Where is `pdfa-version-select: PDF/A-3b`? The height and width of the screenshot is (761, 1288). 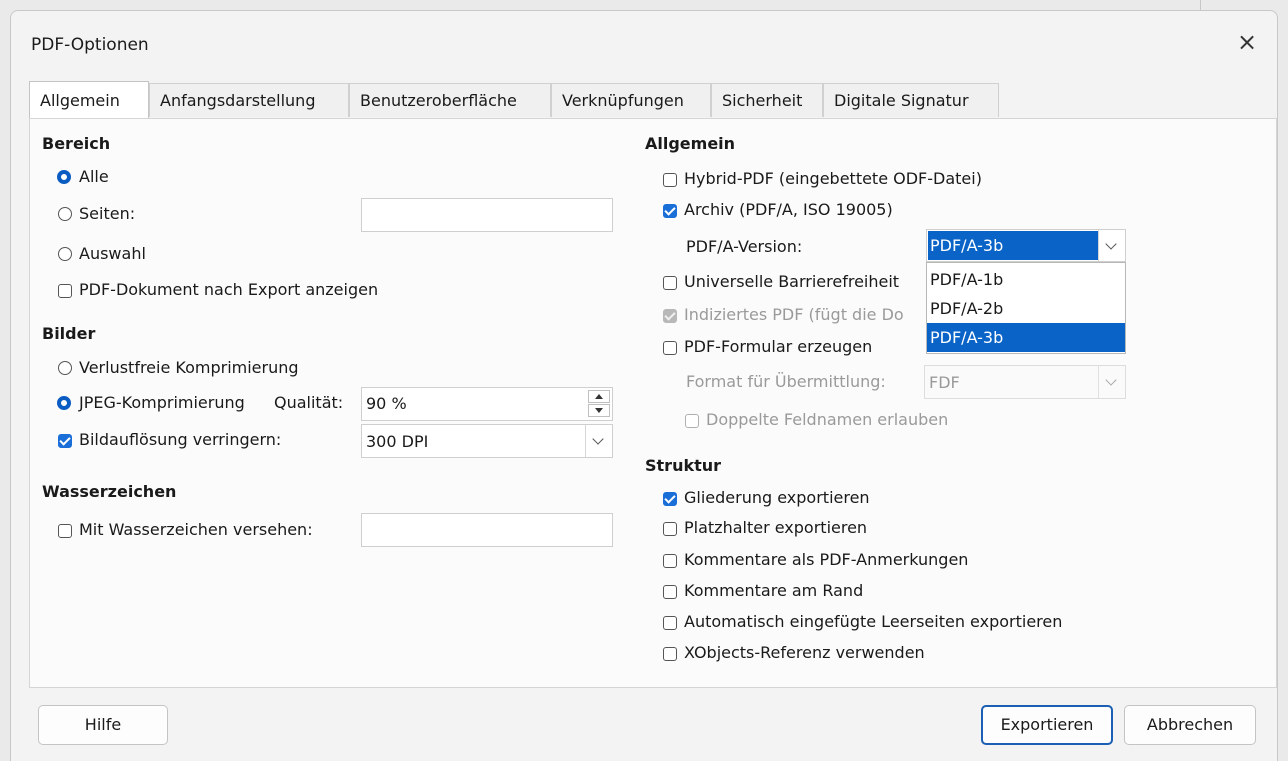
pdfa-version-select: PDF/A-3b is located at coordinates (1026, 245).